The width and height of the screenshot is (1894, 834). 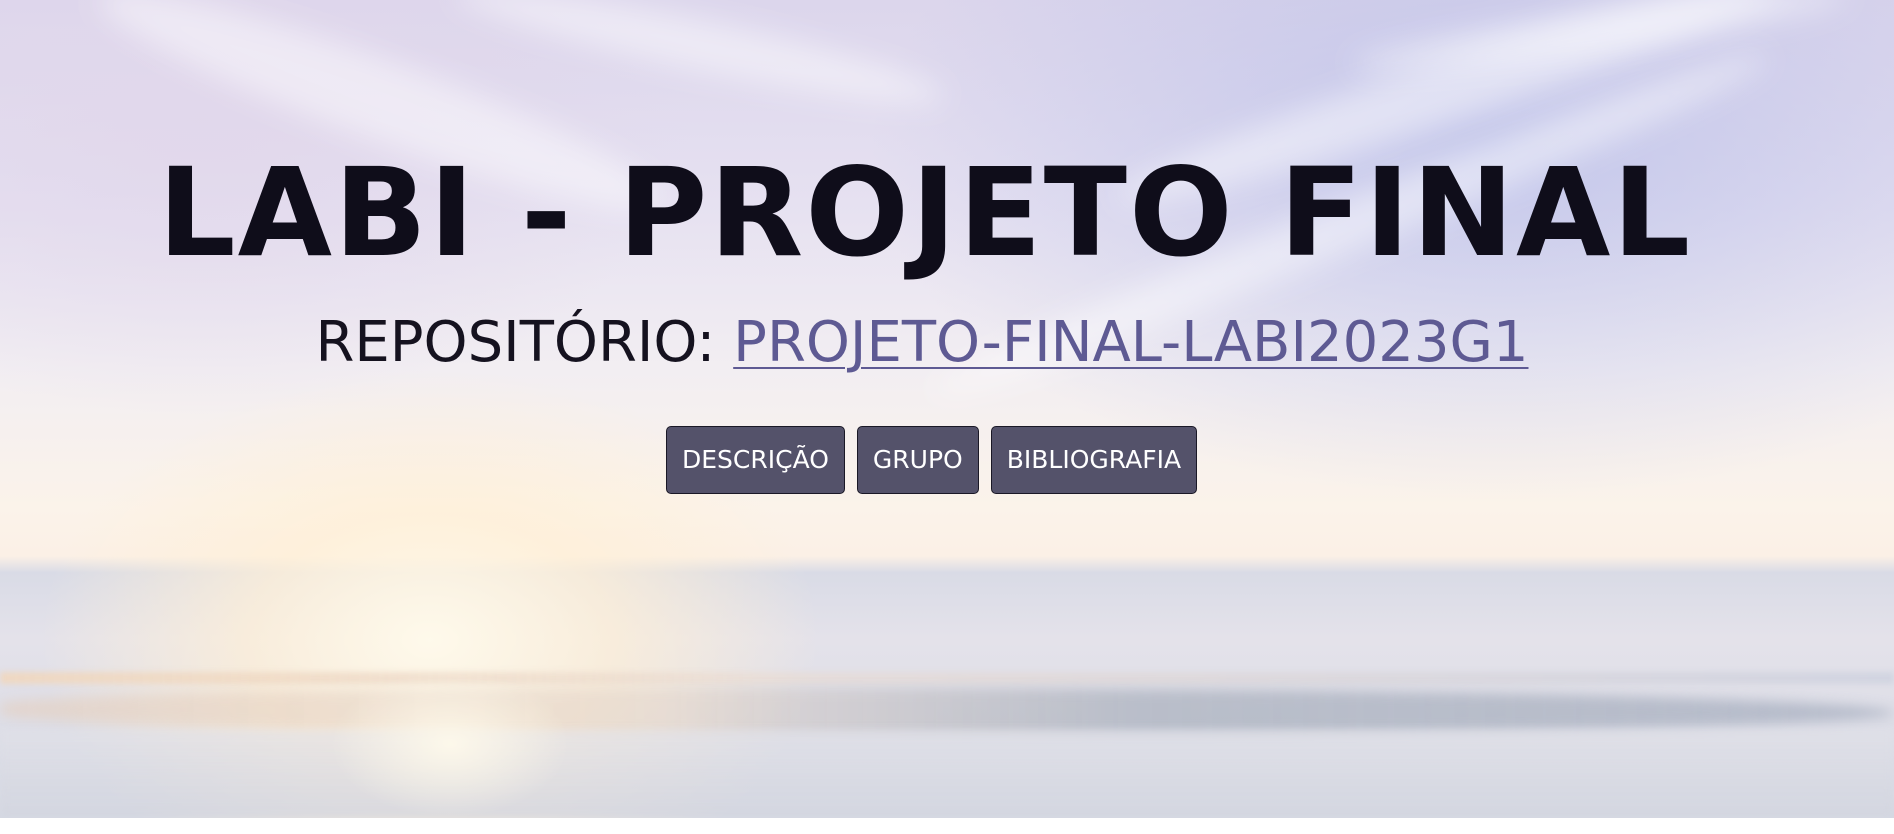 What do you see at coordinates (917, 460) in the screenshot?
I see `grupo-button: GRUPO` at bounding box center [917, 460].